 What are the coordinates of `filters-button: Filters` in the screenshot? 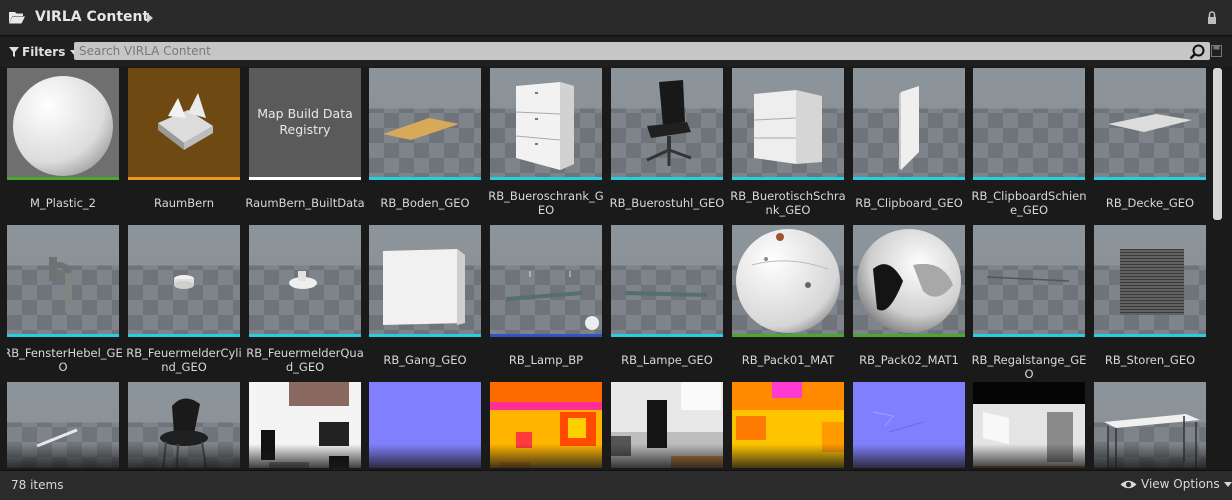 It's located at (44, 52).